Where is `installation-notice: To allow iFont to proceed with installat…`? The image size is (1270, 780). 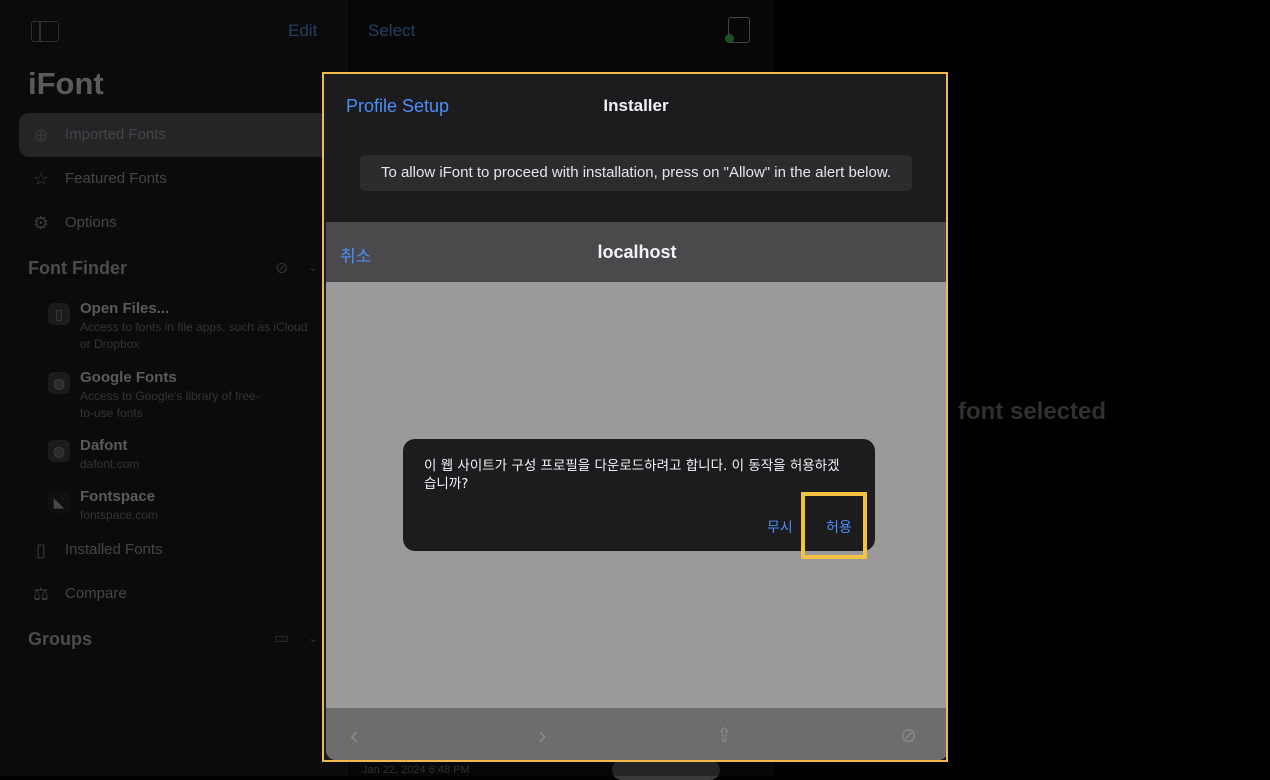
installation-notice: To allow iFont to proceed with installat… is located at coordinates (636, 173).